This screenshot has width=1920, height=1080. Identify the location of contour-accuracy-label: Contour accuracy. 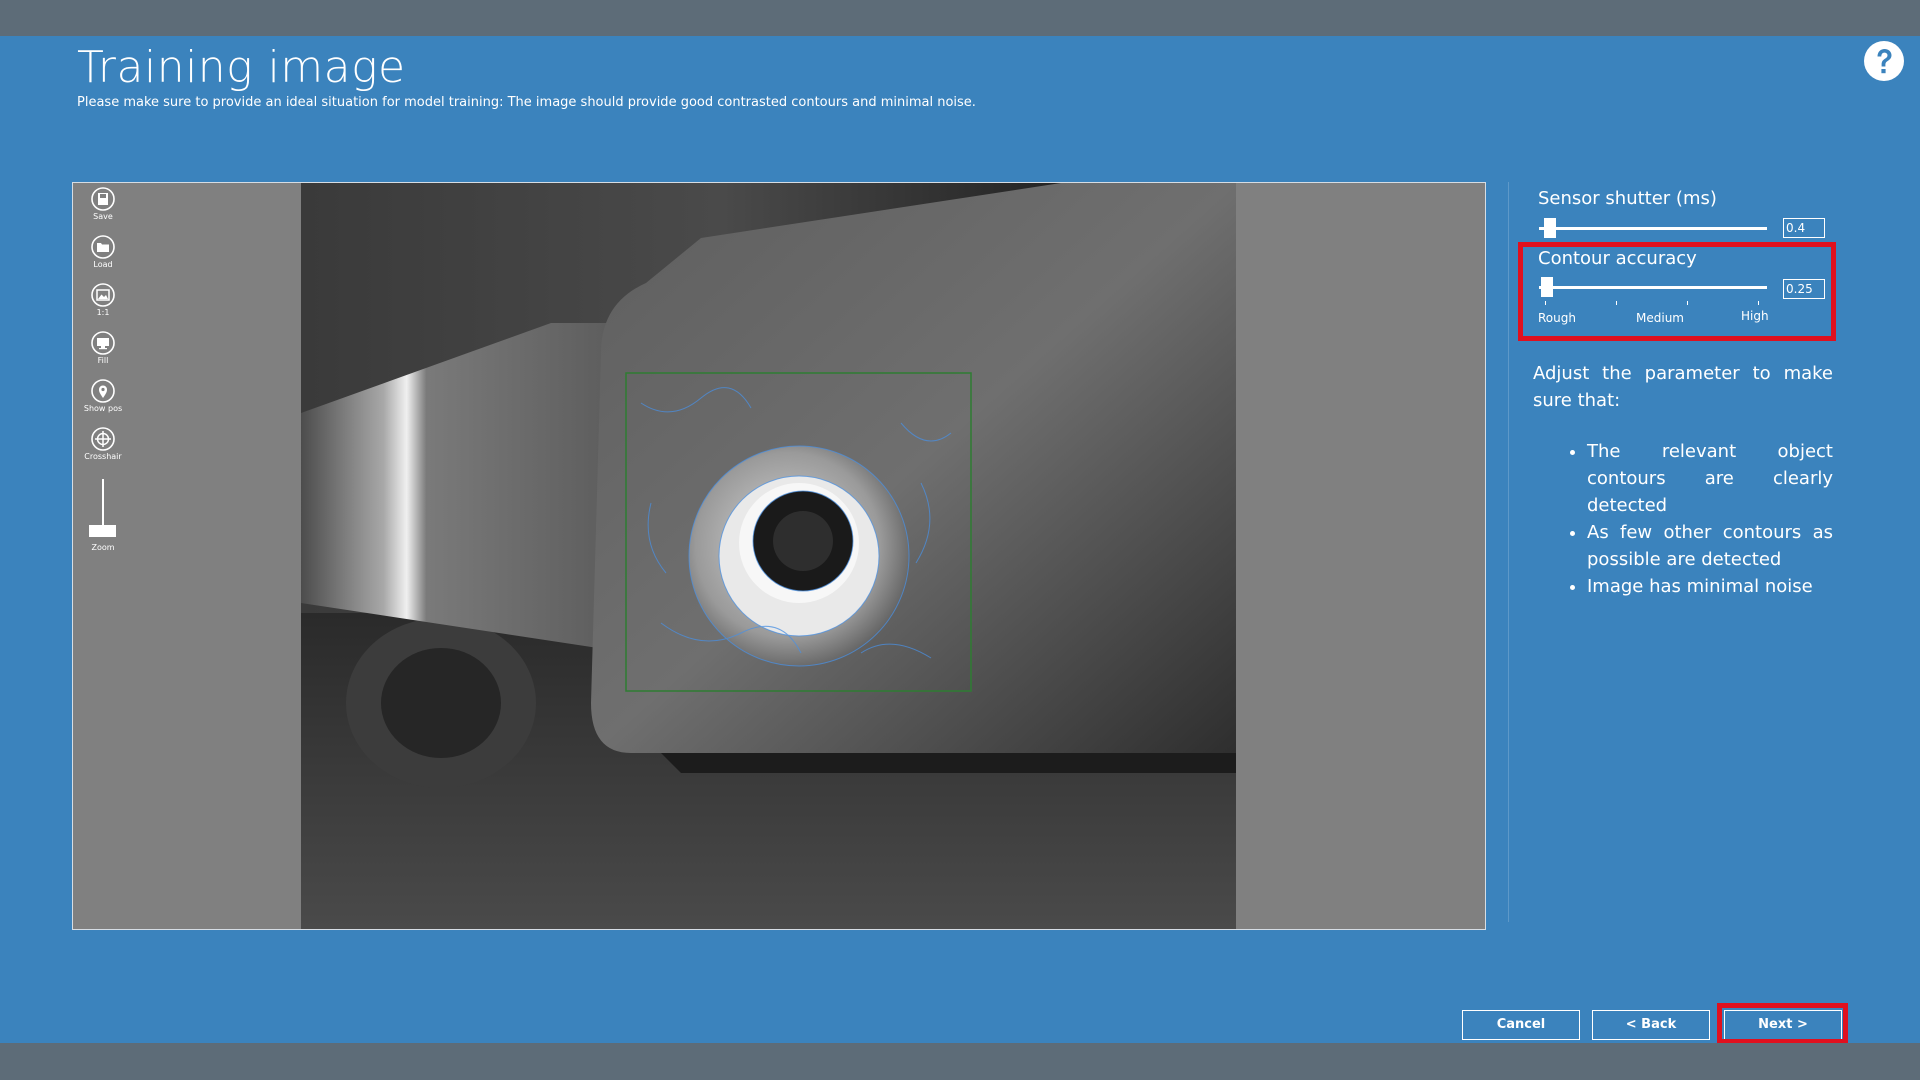
(1617, 258).